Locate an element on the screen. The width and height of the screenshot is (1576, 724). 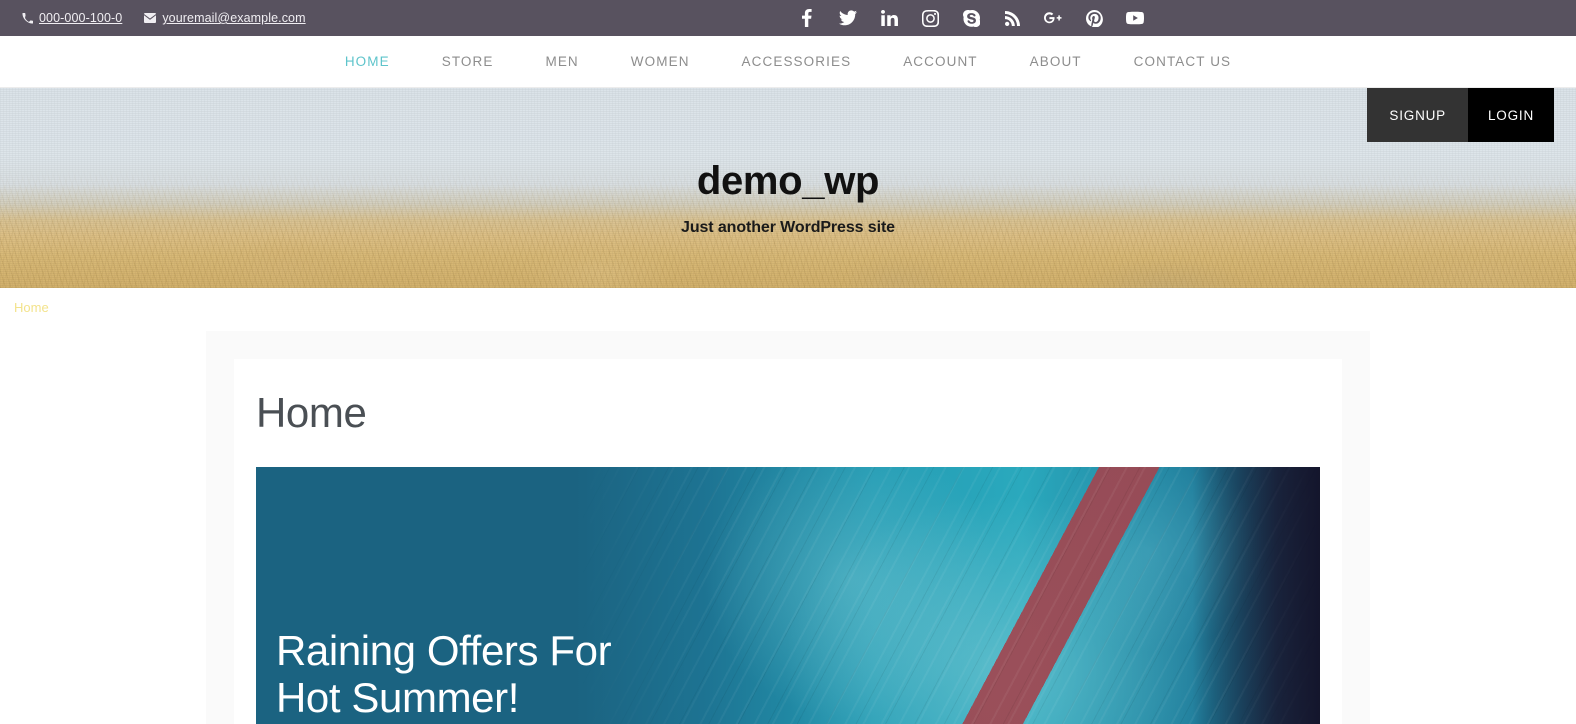
nav-link-women: WOMEN is located at coordinates (660, 61).